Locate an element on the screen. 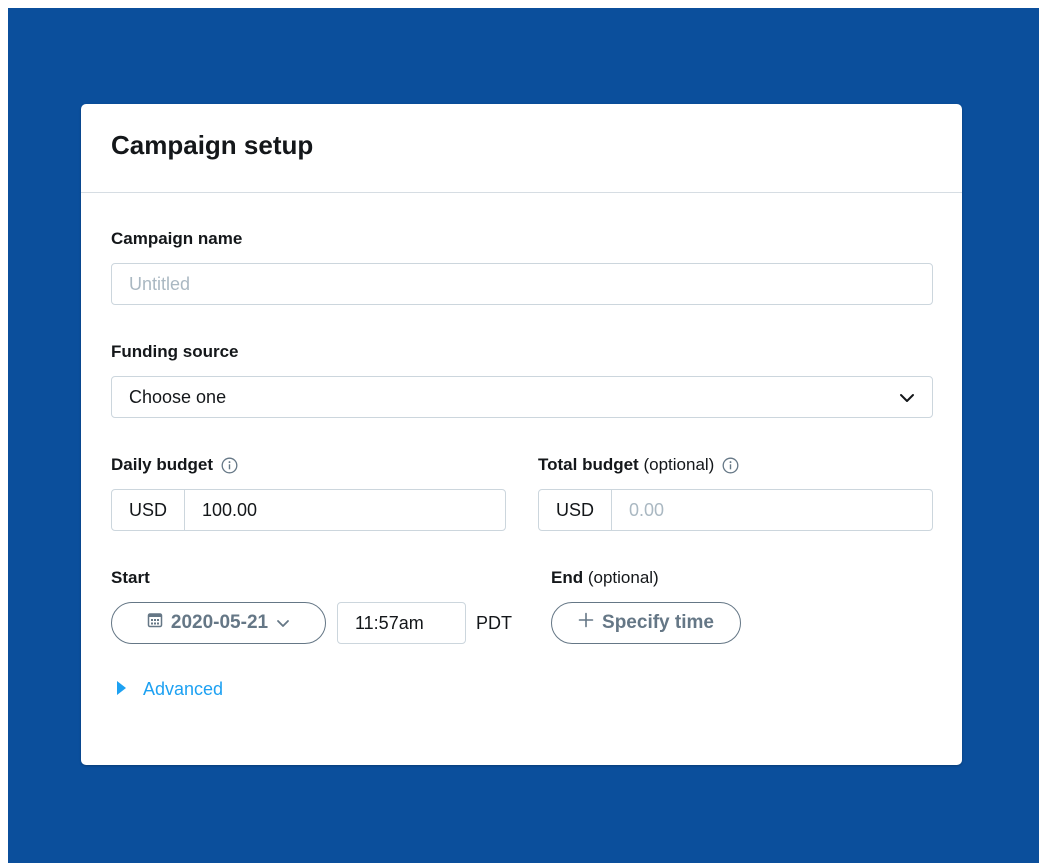  total-budget-field: USD 0.00 is located at coordinates (735, 510).